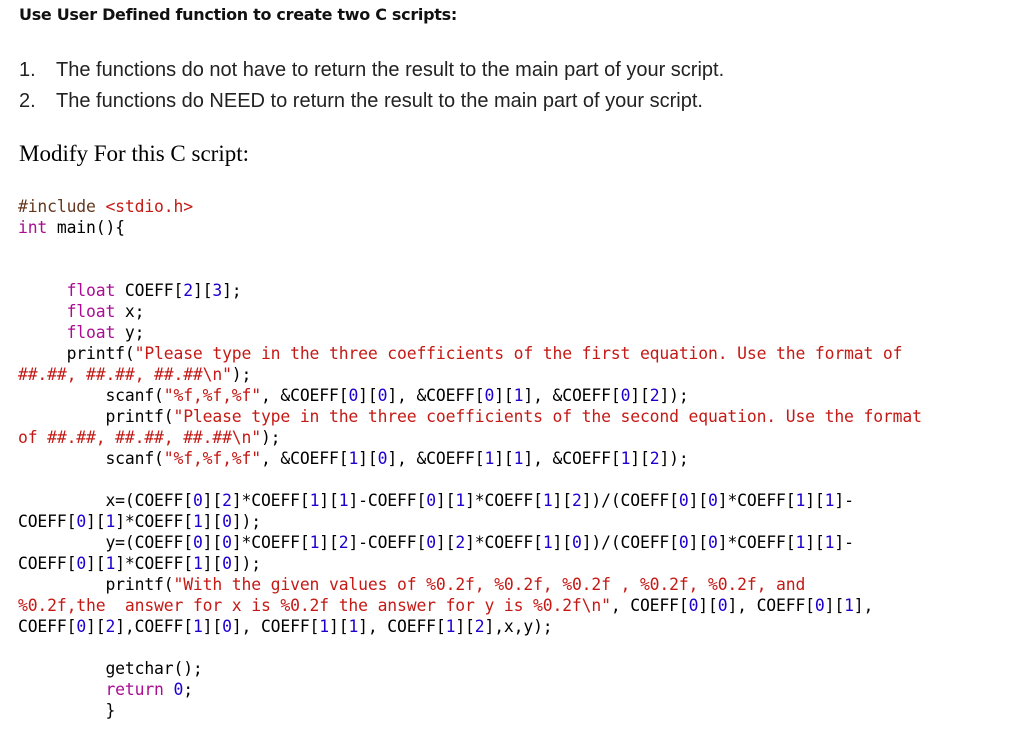 The height and width of the screenshot is (733, 1024). What do you see at coordinates (154, 626) in the screenshot?
I see `code-text: ],COEFF[` at bounding box center [154, 626].